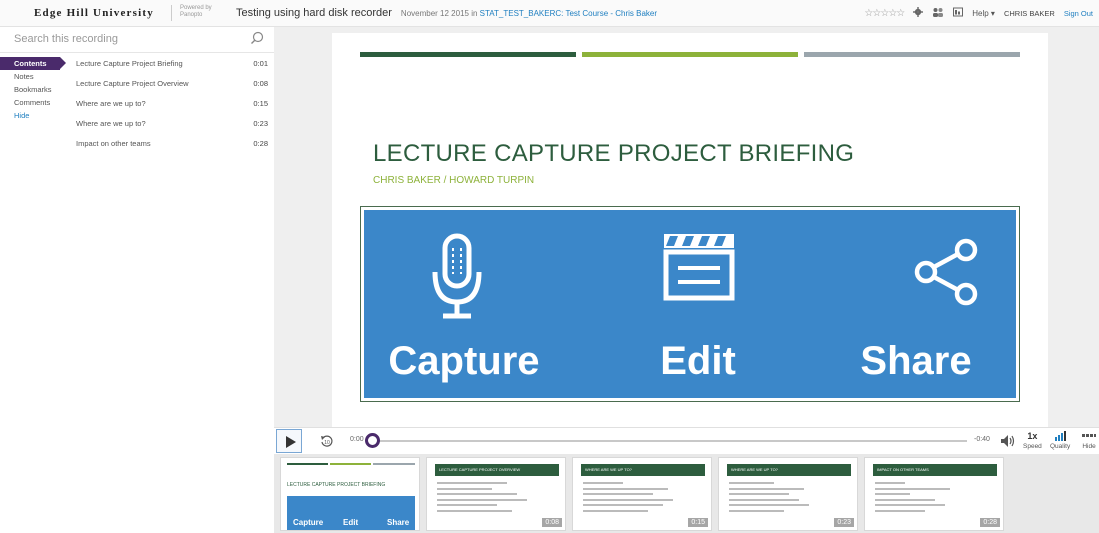 Image resolution: width=1099 pixels, height=533 pixels. Describe the element at coordinates (614, 153) in the screenshot. I see `slide-title: LECTURE CAPTURE PROJECT BRIEFING` at that location.